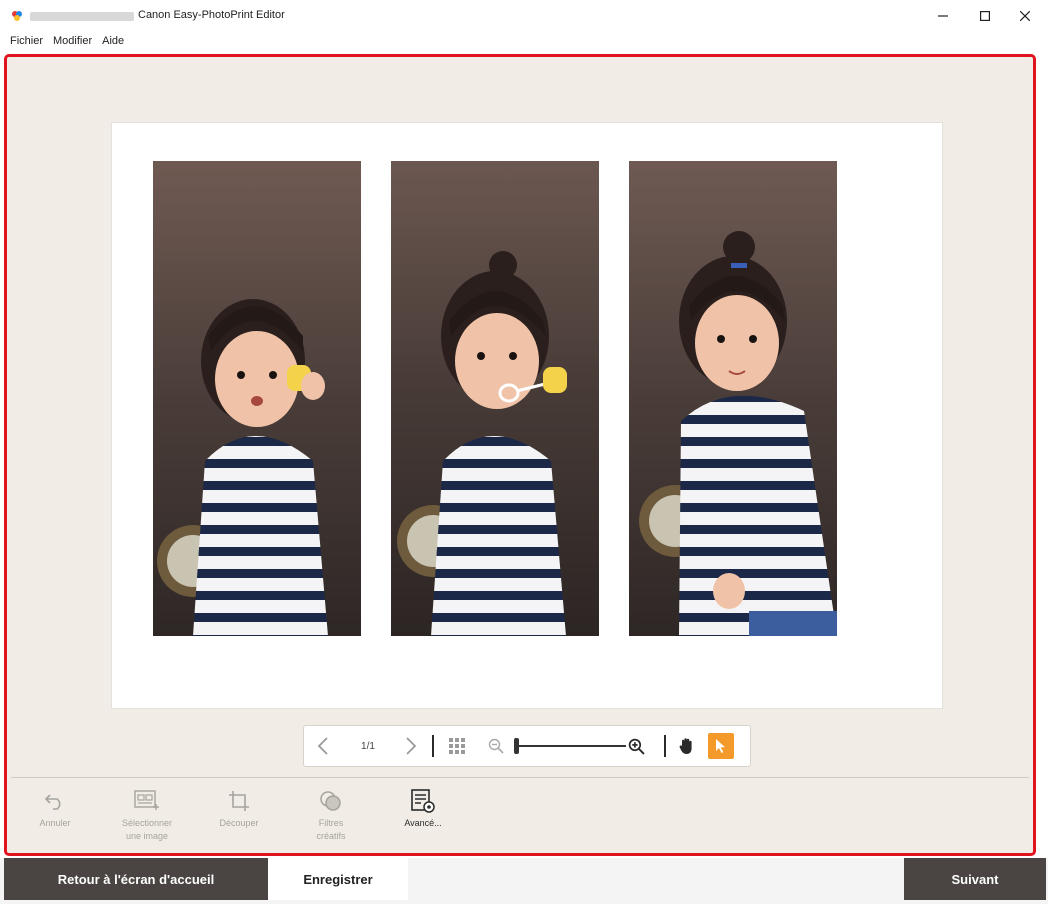 This screenshot has width=1048, height=904. Describe the element at coordinates (368, 746) in the screenshot. I see `page-number: 1/1` at that location.